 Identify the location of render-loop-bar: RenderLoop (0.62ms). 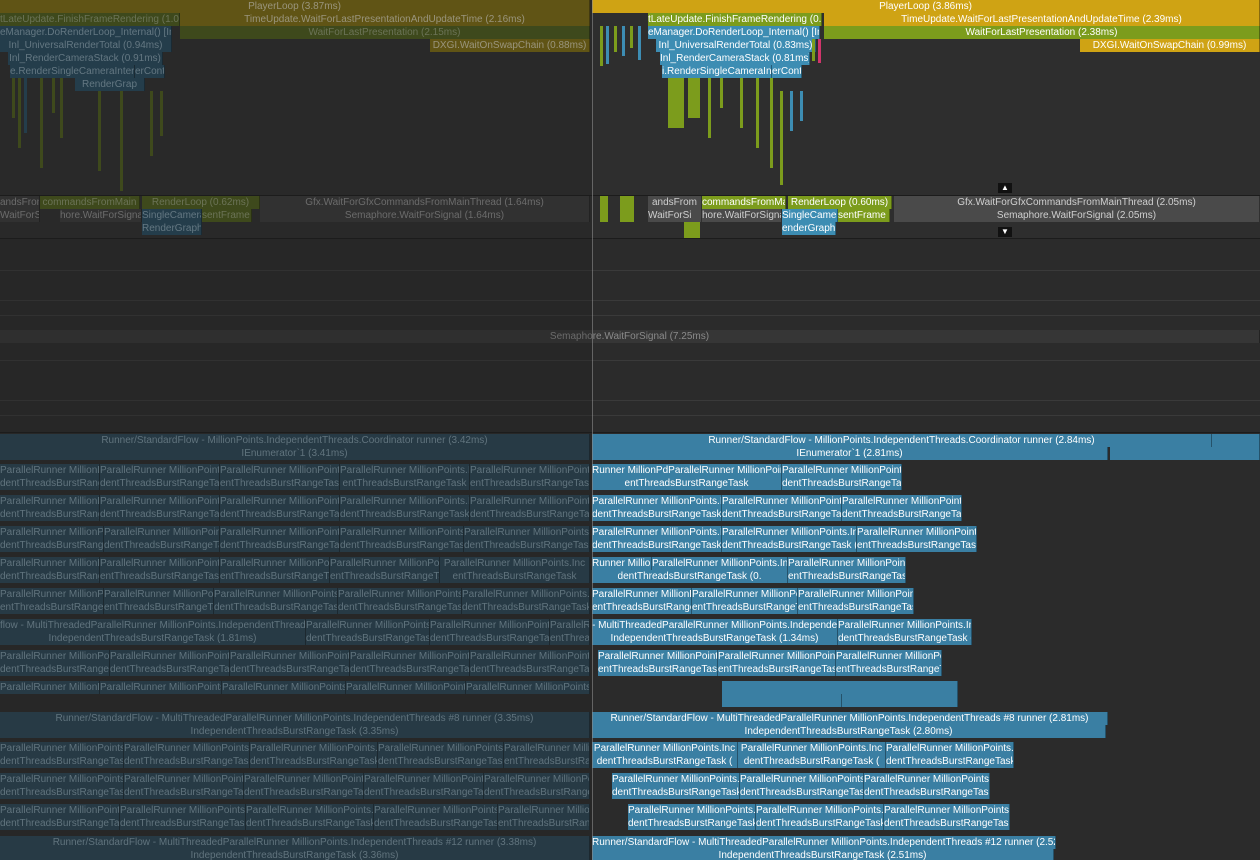
(201, 202).